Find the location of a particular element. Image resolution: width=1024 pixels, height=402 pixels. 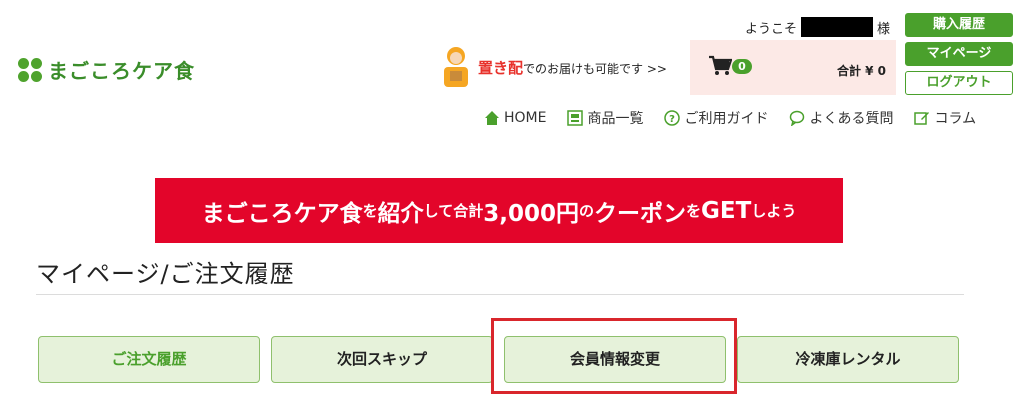

nav-label-guide: ご利用ガイド is located at coordinates (726, 119).